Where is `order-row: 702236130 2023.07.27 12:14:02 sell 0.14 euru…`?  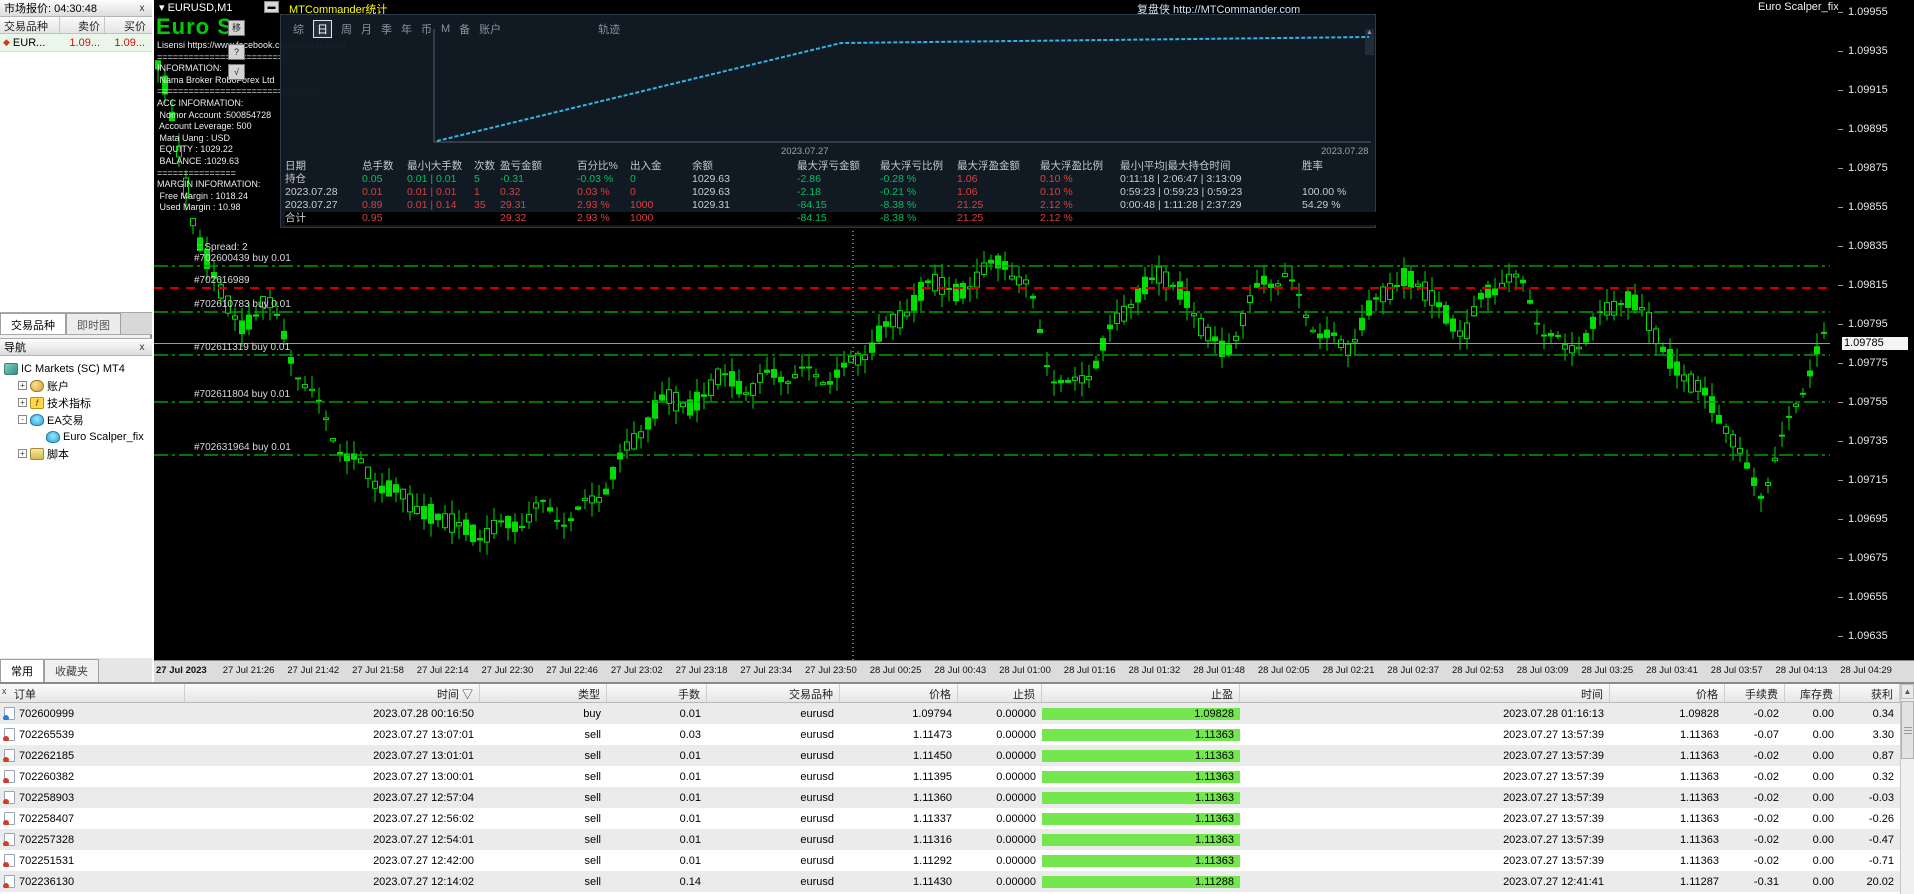 order-row: 702236130 2023.07.27 12:14:02 sell 0.14 euru… is located at coordinates (950, 881).